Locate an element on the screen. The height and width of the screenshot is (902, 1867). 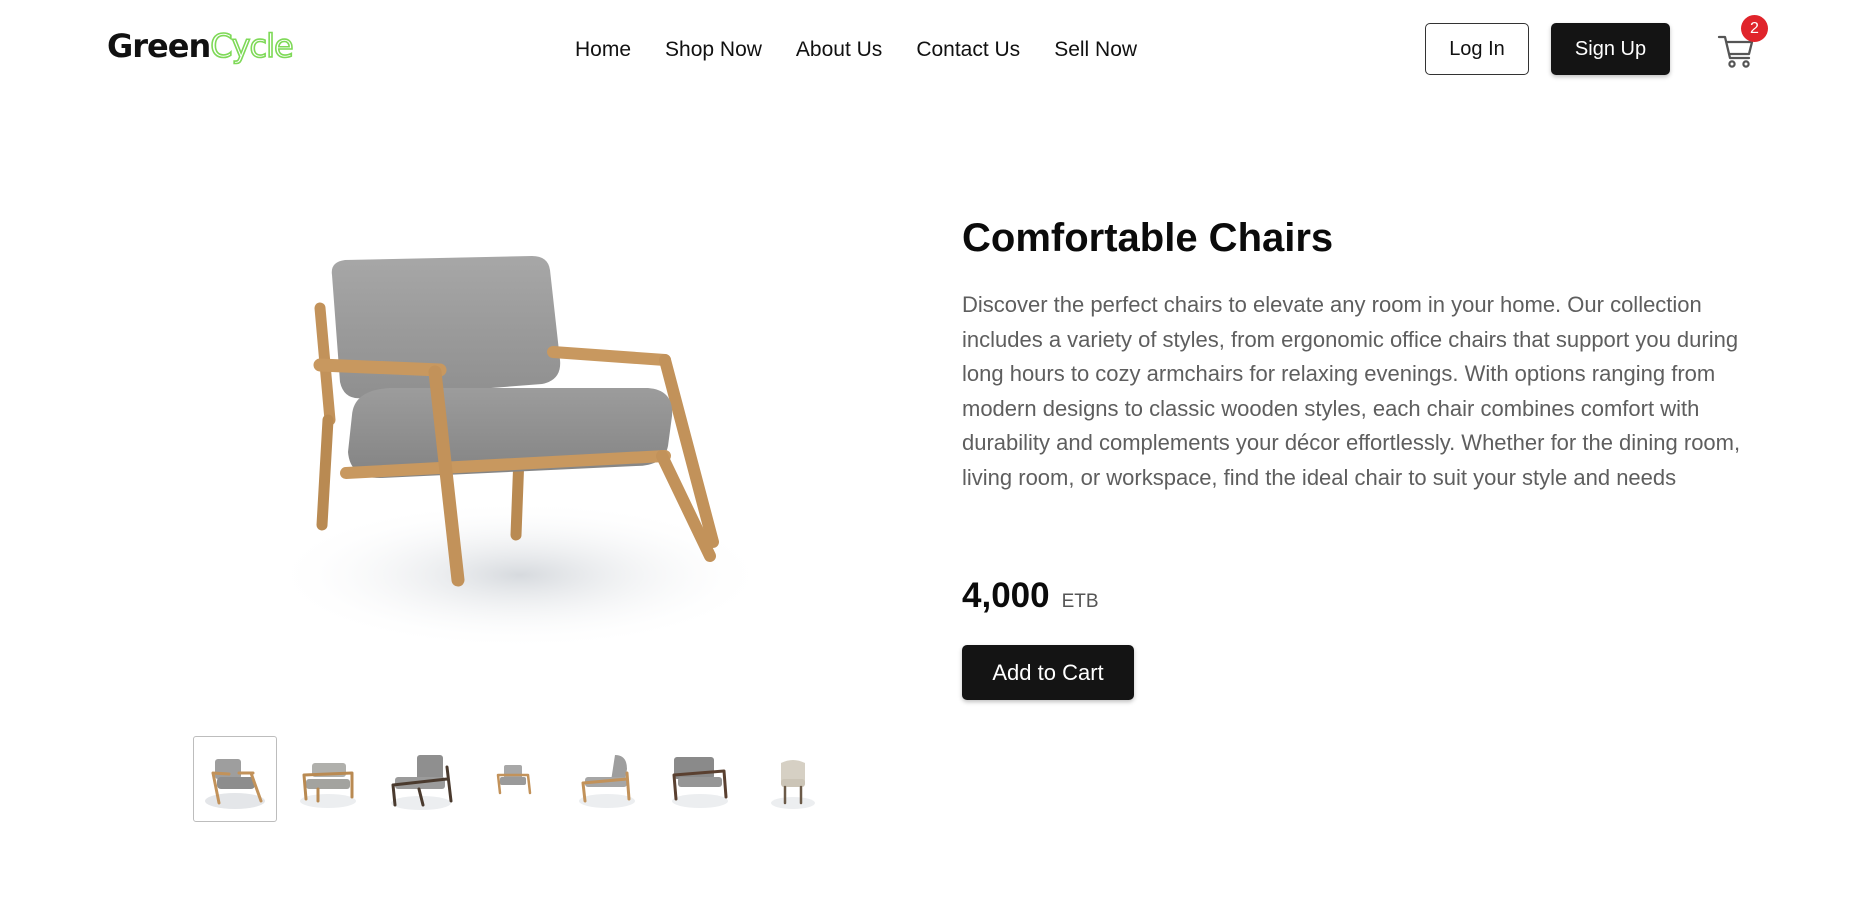
brand-logo: GreenCycle is located at coordinates (200, 46).